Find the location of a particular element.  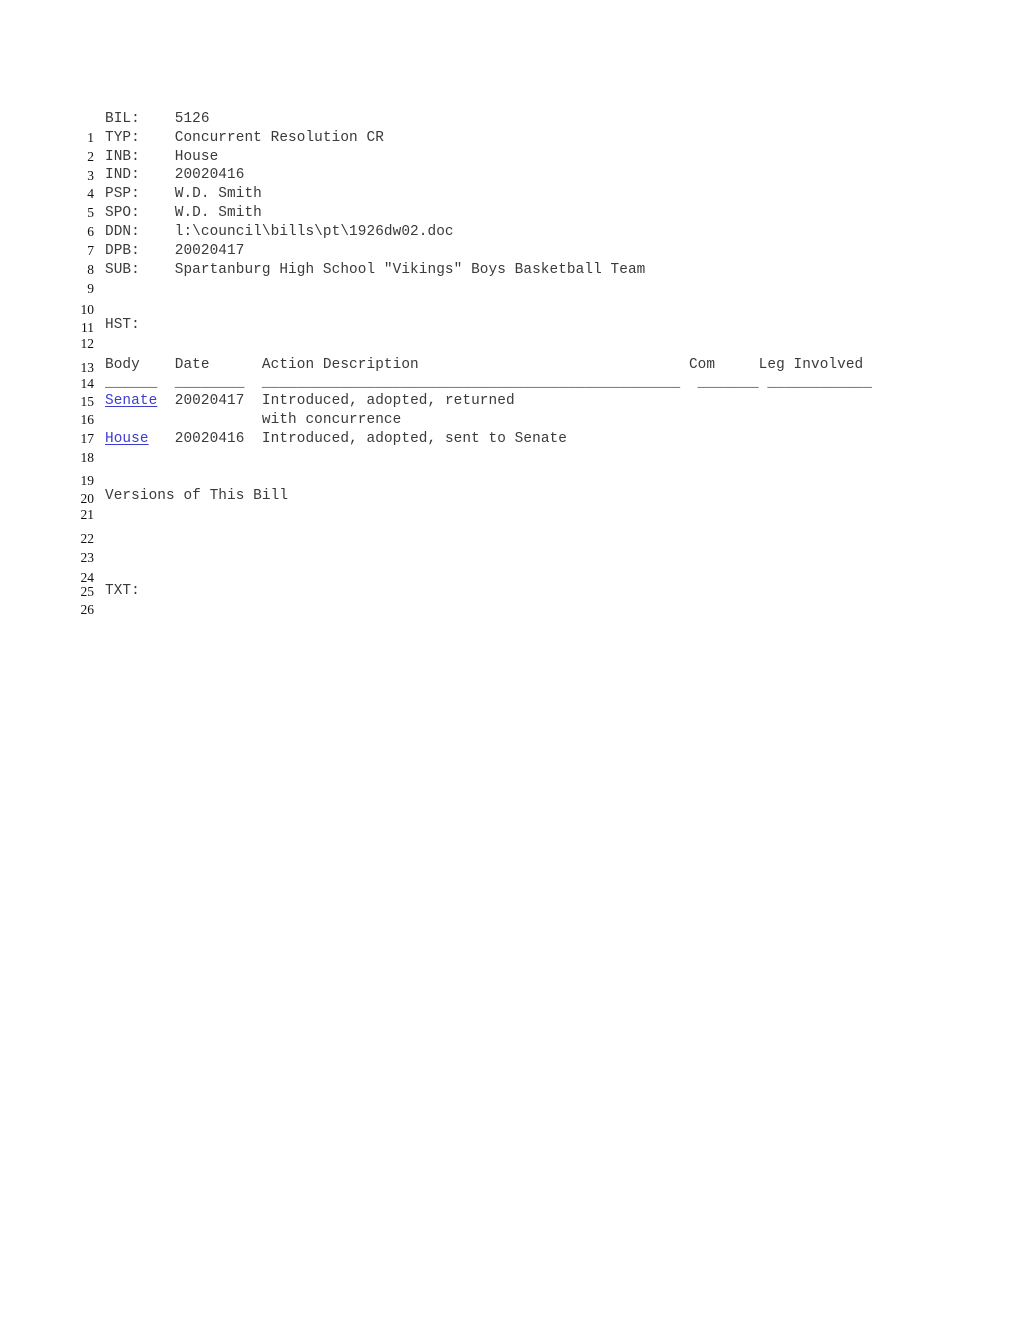

document-line-3: 3 INB: House is located at coordinates (109, 165).